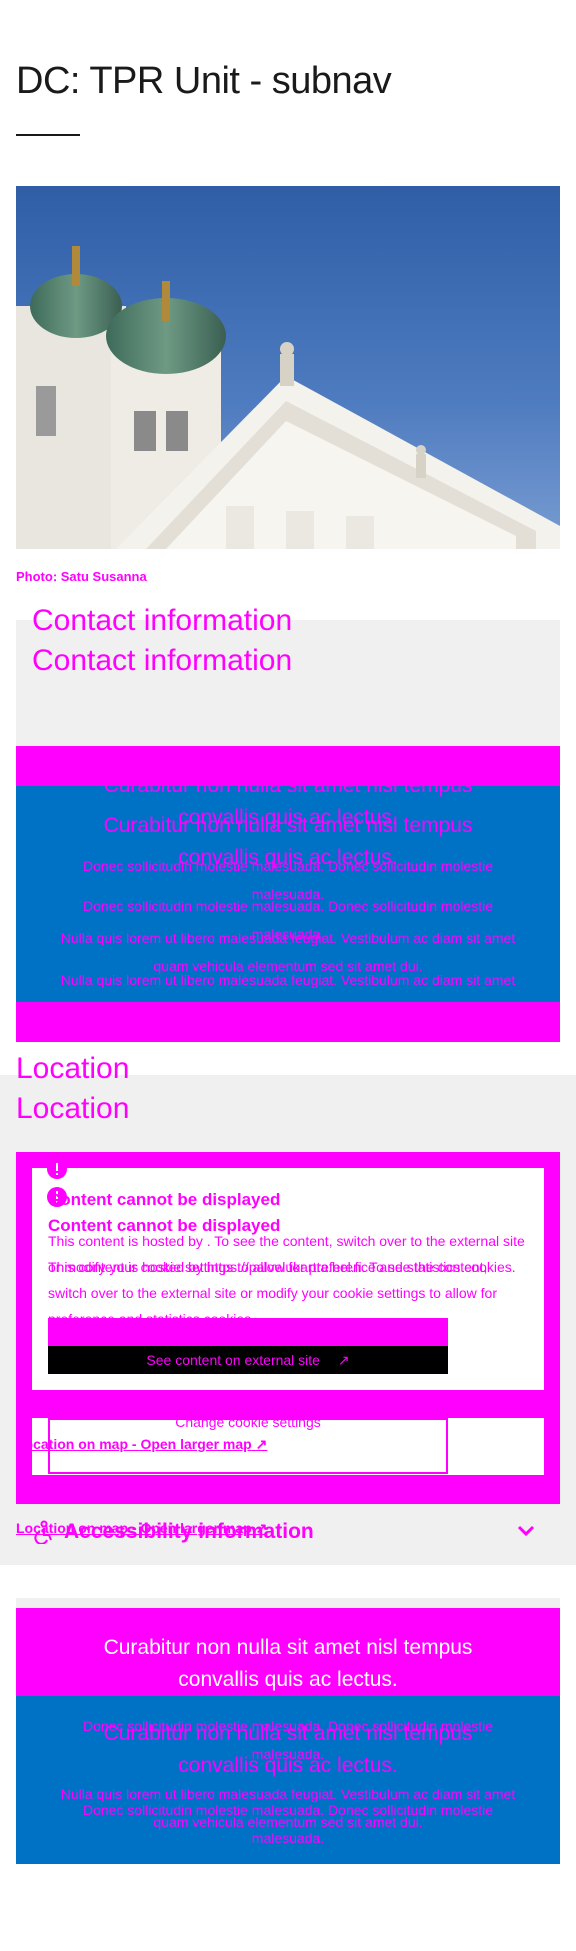 This screenshot has width=576, height=1951. I want to click on open-larger-map-link: Location on map - Open larger map ↗, so click(141, 1444).